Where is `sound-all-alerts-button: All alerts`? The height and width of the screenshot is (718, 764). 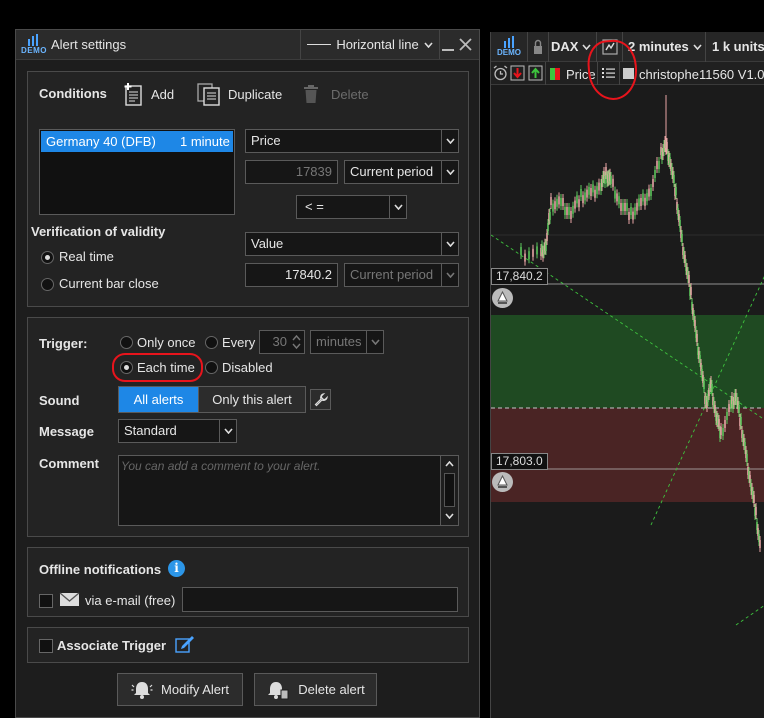 sound-all-alerts-button: All alerts is located at coordinates (158, 399).